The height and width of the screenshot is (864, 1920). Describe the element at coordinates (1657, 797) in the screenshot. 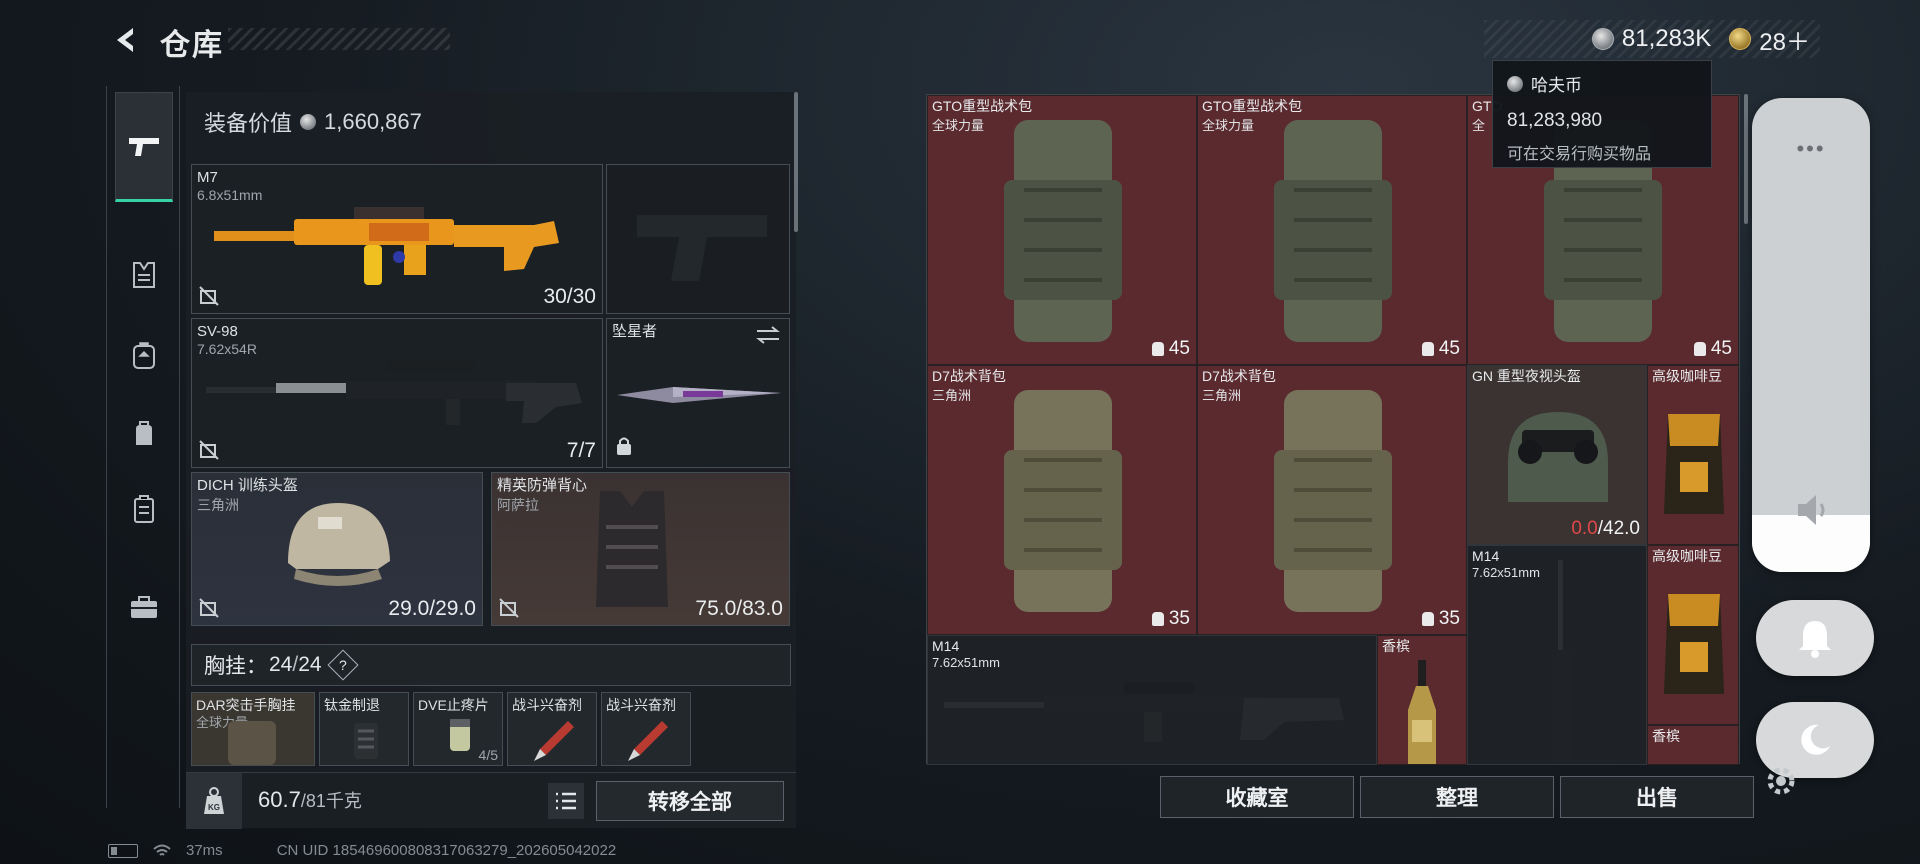

I see `sell-button: 出售` at that location.